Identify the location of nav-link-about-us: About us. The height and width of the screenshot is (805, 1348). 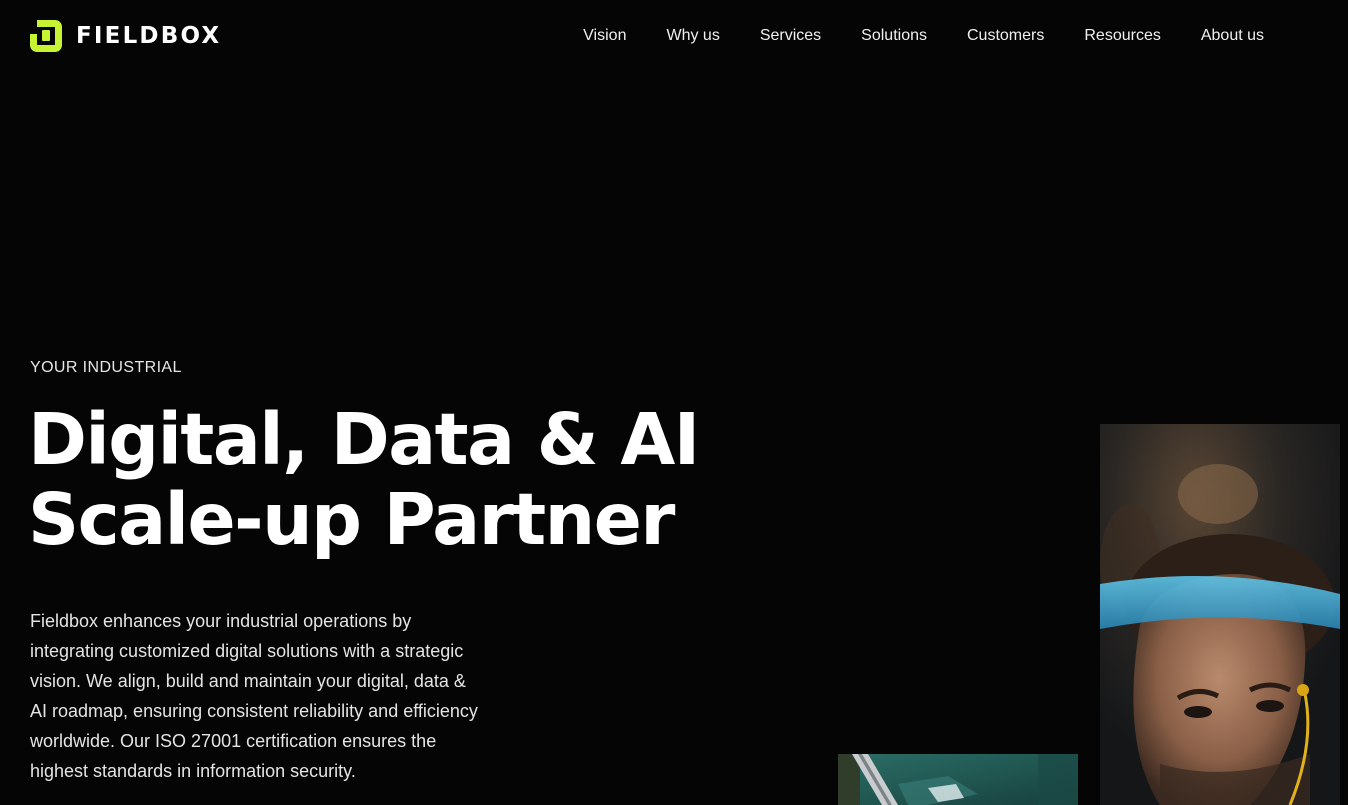
(1232, 36).